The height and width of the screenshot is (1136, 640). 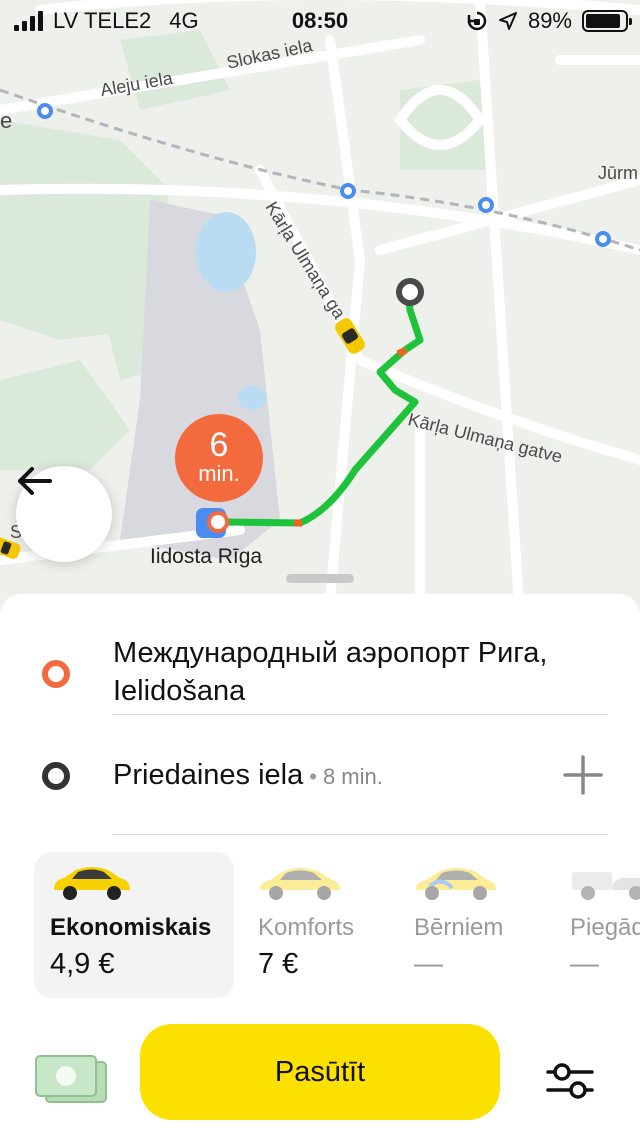 What do you see at coordinates (56, 776) in the screenshot?
I see `destination-dot-icon` at bounding box center [56, 776].